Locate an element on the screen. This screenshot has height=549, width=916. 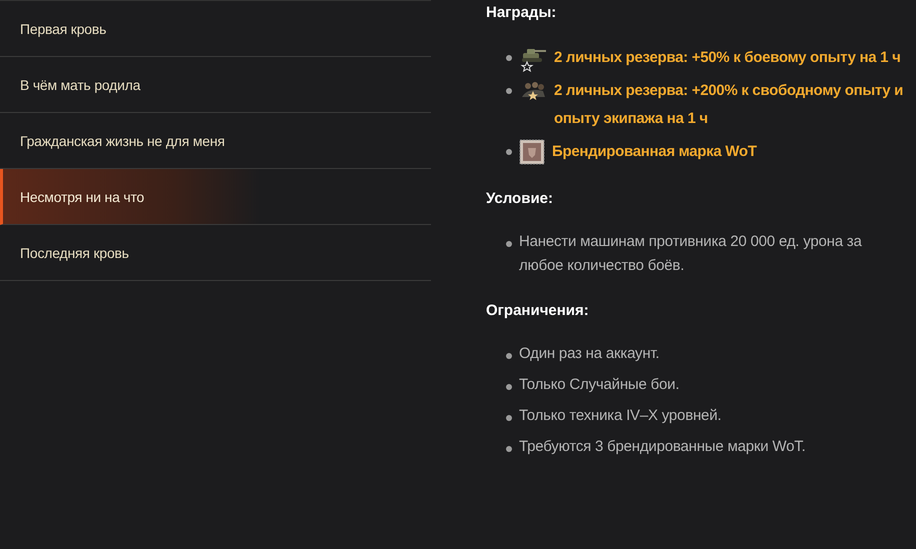
restriction-text: Один раз на аккаунт. is located at coordinates (589, 354).